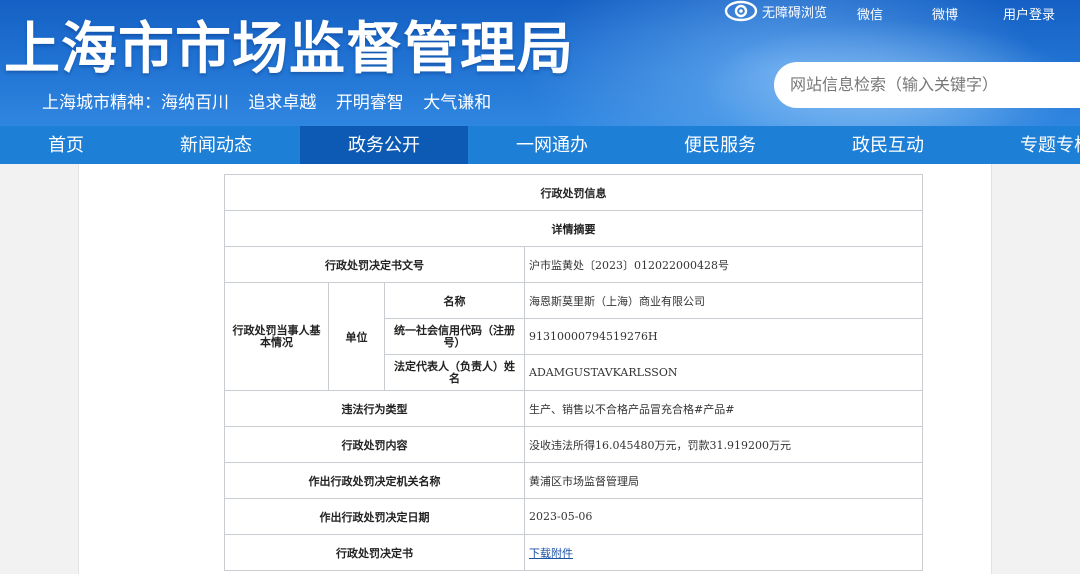 The image size is (1080, 574). I want to click on download-attachment-link: 下载附件, so click(551, 553).